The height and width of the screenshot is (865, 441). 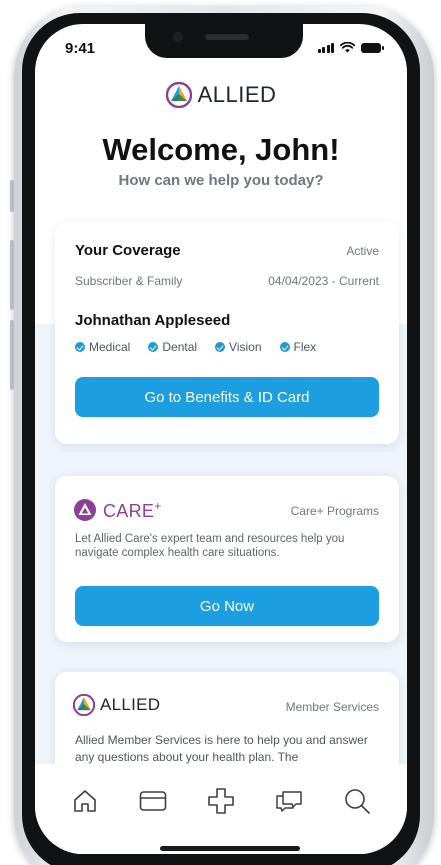 What do you see at coordinates (305, 347) in the screenshot?
I see `benefit-label: Flex` at bounding box center [305, 347].